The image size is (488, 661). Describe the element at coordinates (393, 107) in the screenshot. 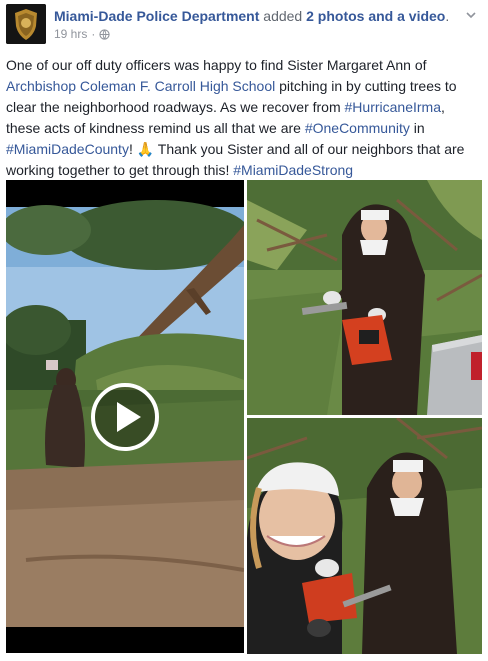

I see `hashtag-hurricaneirma: #HurricaneIrma` at that location.